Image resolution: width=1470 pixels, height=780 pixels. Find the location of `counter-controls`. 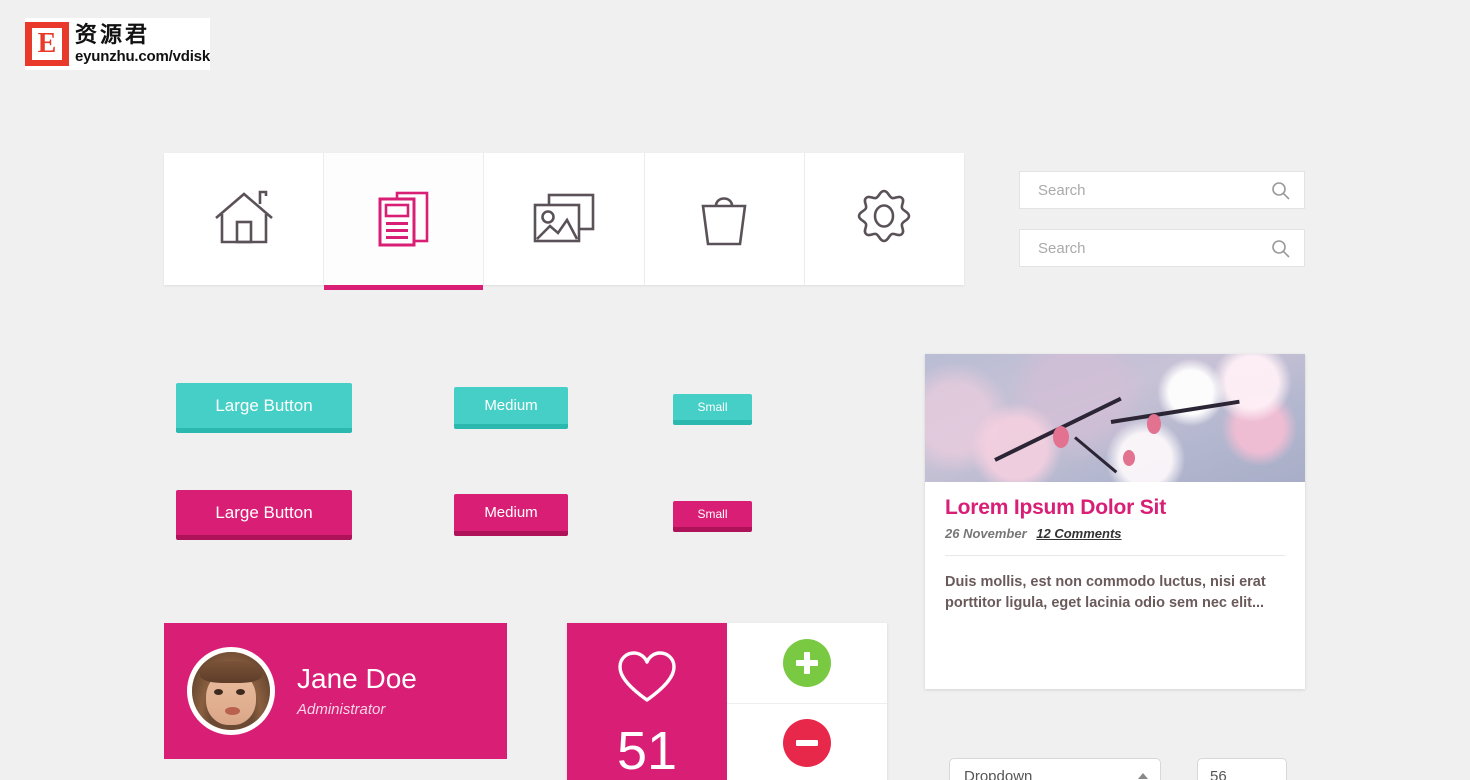

counter-controls is located at coordinates (807, 701).